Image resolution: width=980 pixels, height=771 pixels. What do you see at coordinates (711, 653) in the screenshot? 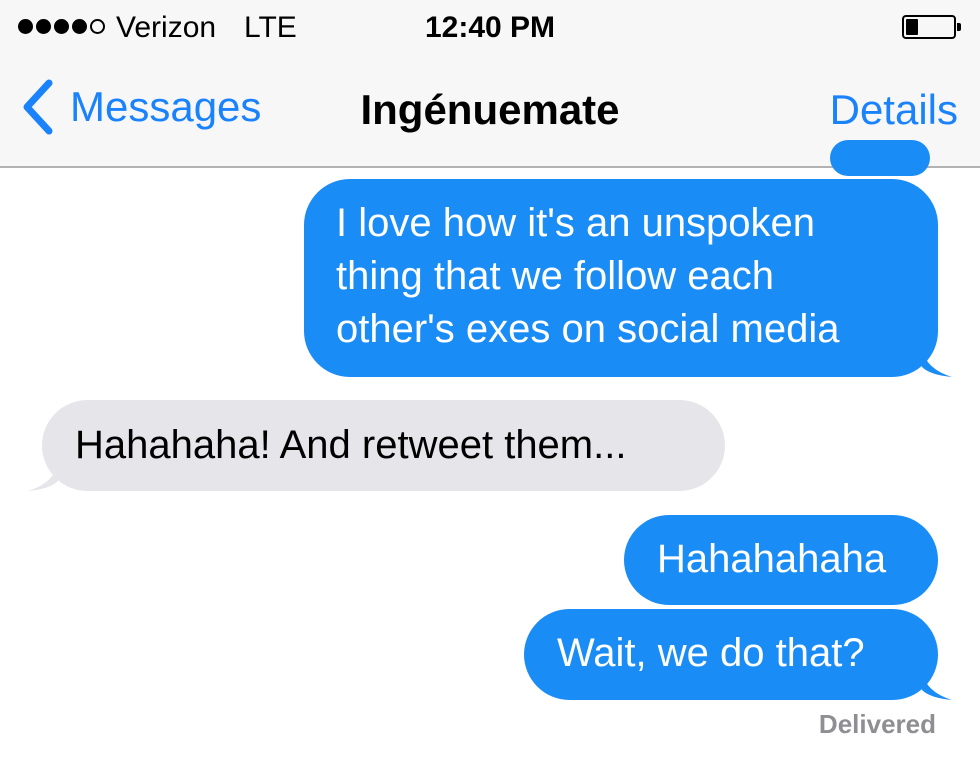
I see `message-text: Wait, we do that?` at bounding box center [711, 653].